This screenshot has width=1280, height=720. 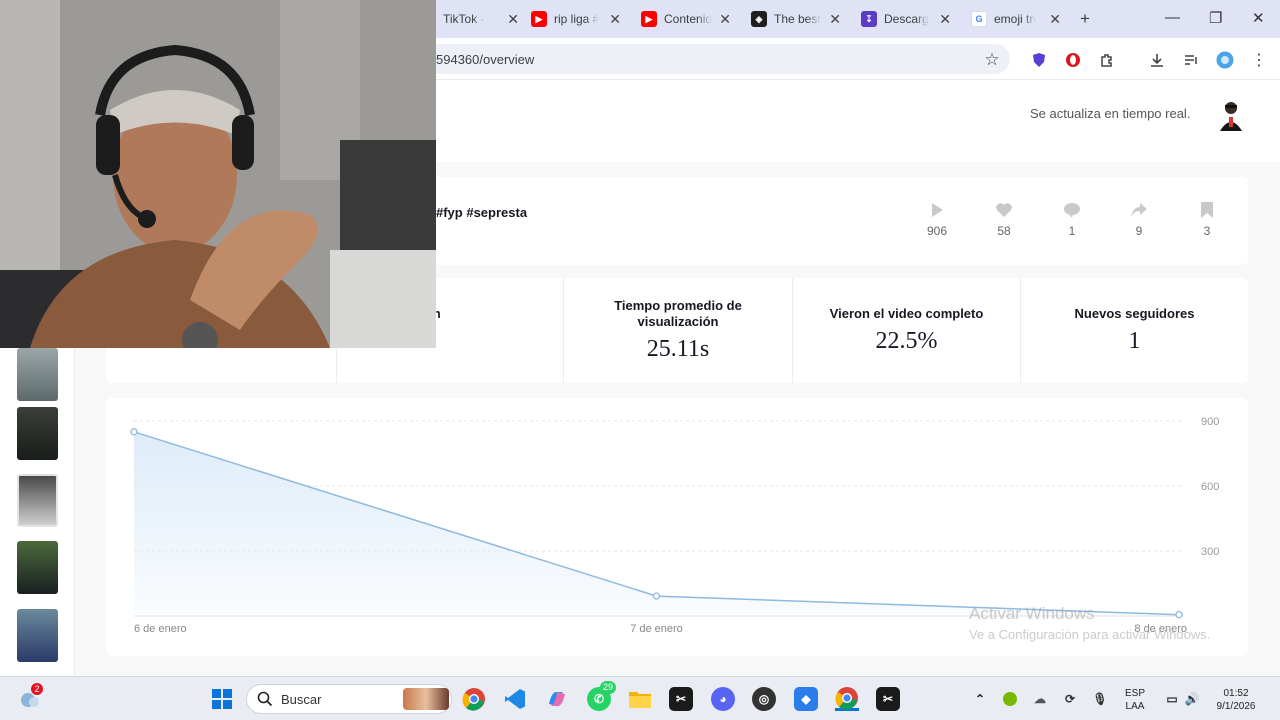 I want to click on whatsapp-badge: 29, so click(x=608, y=687).